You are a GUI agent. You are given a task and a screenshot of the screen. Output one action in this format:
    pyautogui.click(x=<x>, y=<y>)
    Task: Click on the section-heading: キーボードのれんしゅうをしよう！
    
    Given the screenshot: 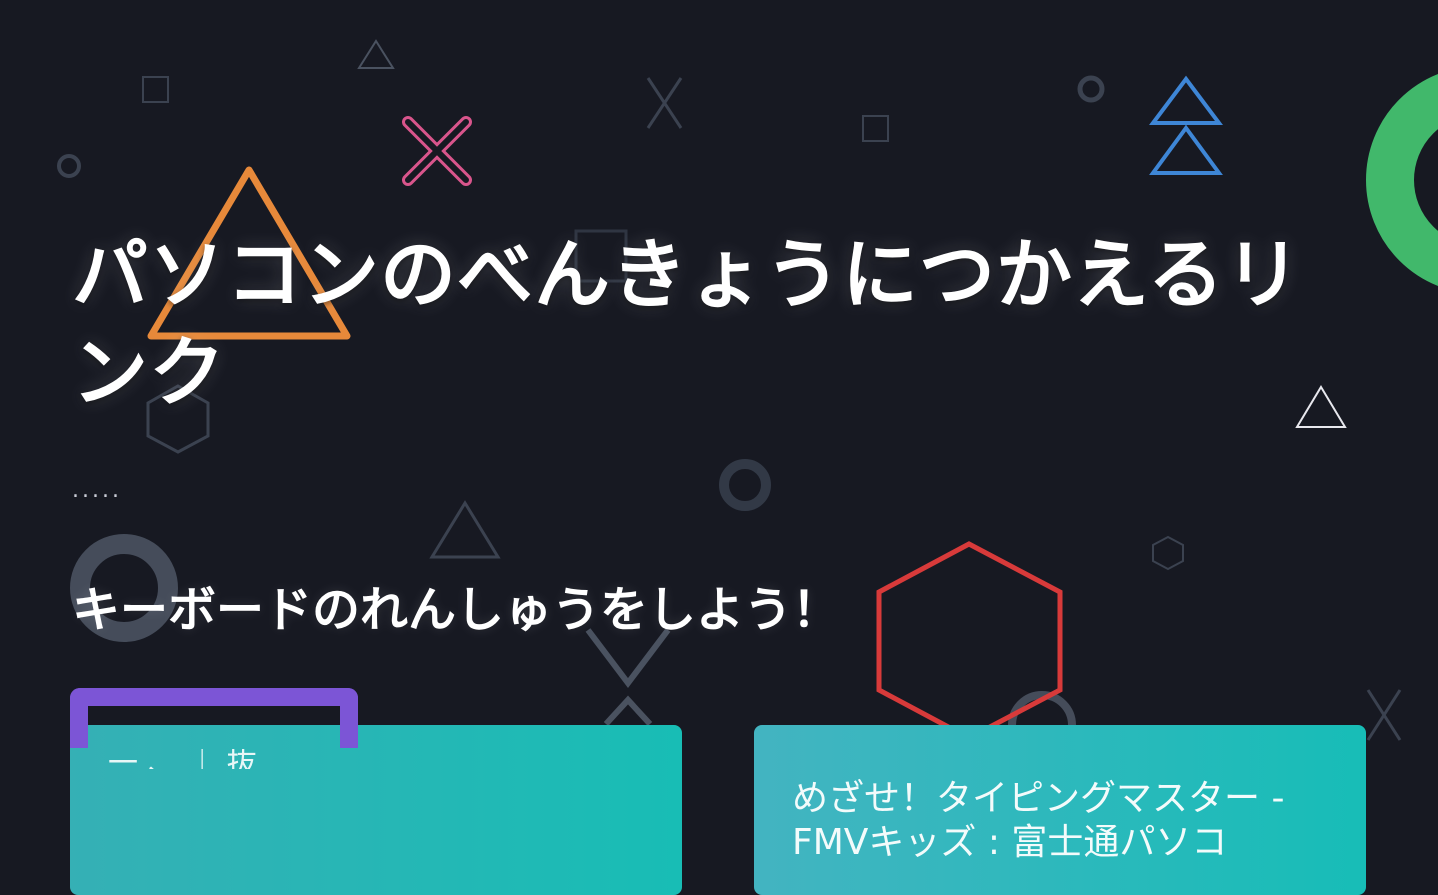 What is the action you would take?
    pyautogui.click(x=456, y=610)
    